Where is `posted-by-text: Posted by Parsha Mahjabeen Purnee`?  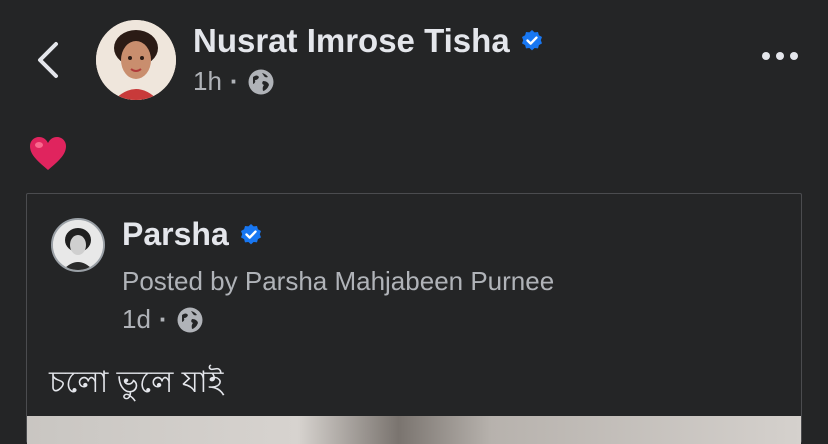 posted-by-text: Posted by Parsha Mahjabeen Purnee is located at coordinates (338, 281).